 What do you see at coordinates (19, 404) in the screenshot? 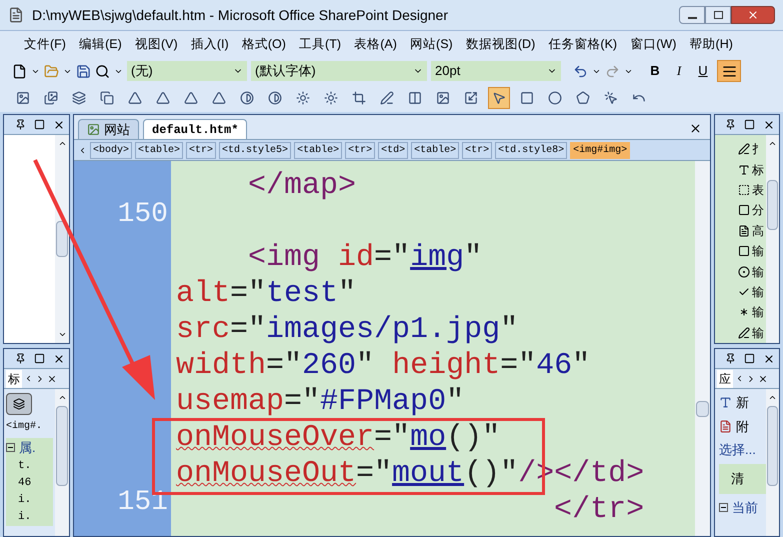
I see `properties-icon` at bounding box center [19, 404].